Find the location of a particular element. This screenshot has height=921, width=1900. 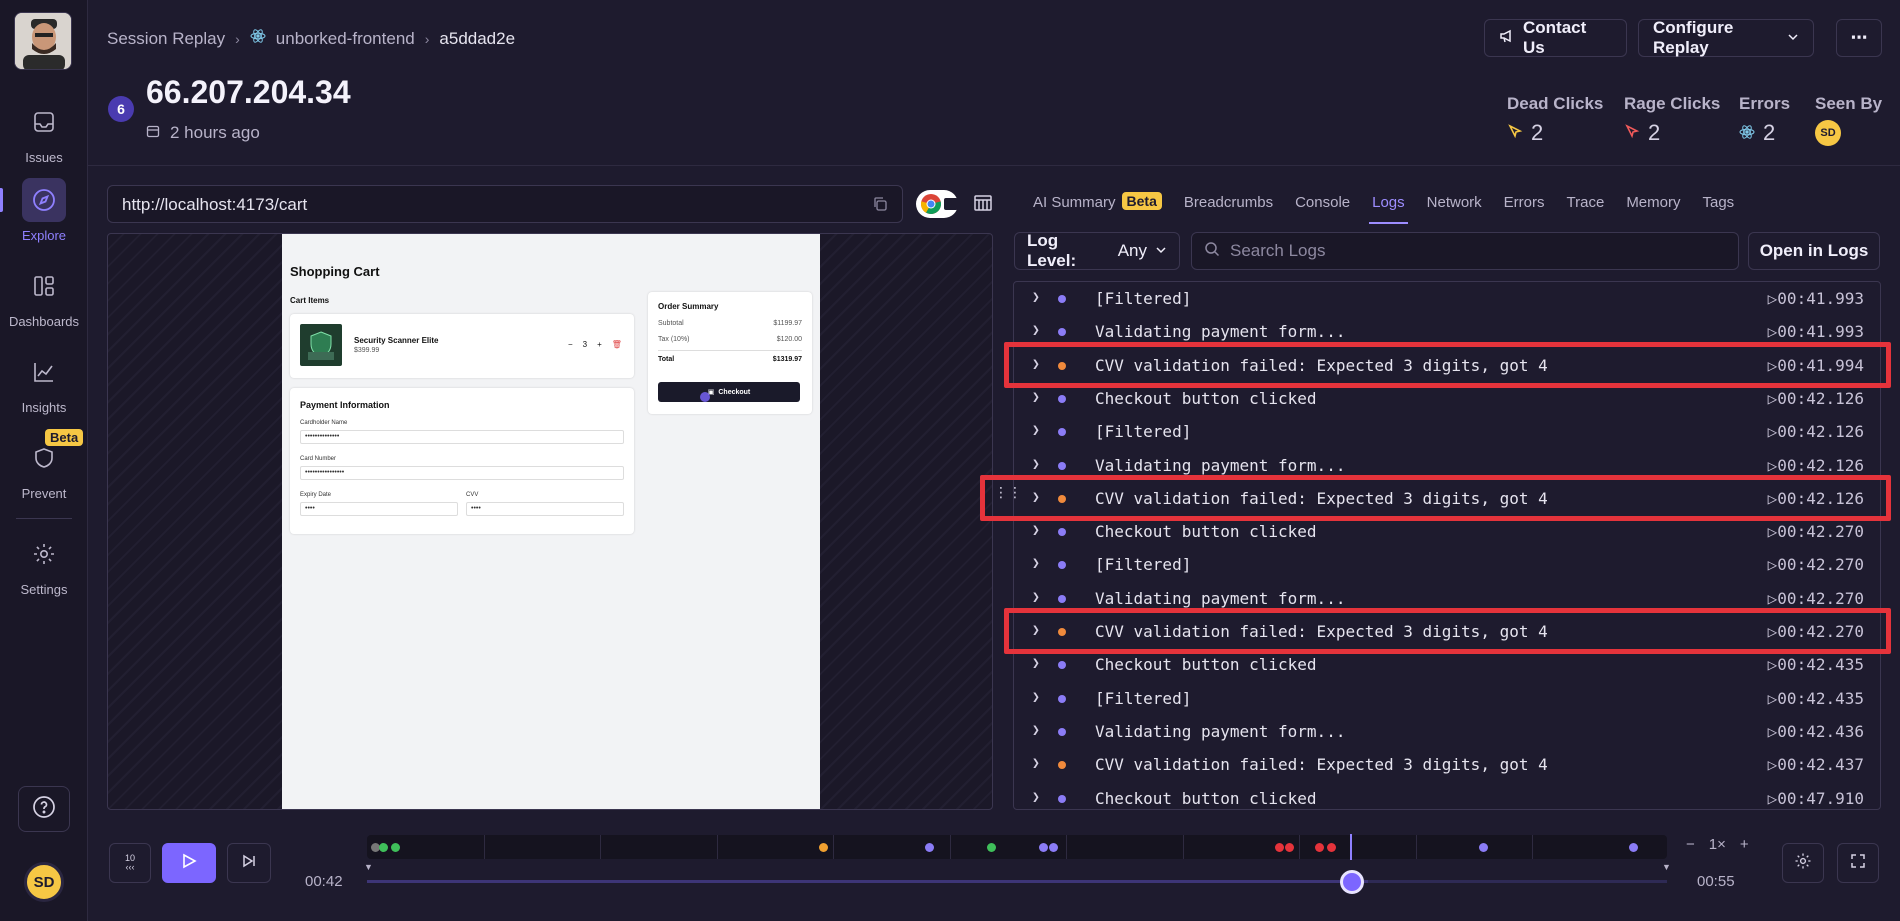

scrubber-knob is located at coordinates (1352, 882).